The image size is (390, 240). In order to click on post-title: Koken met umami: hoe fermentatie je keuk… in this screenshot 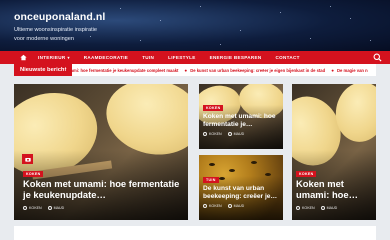, I will do `click(102, 189)`.